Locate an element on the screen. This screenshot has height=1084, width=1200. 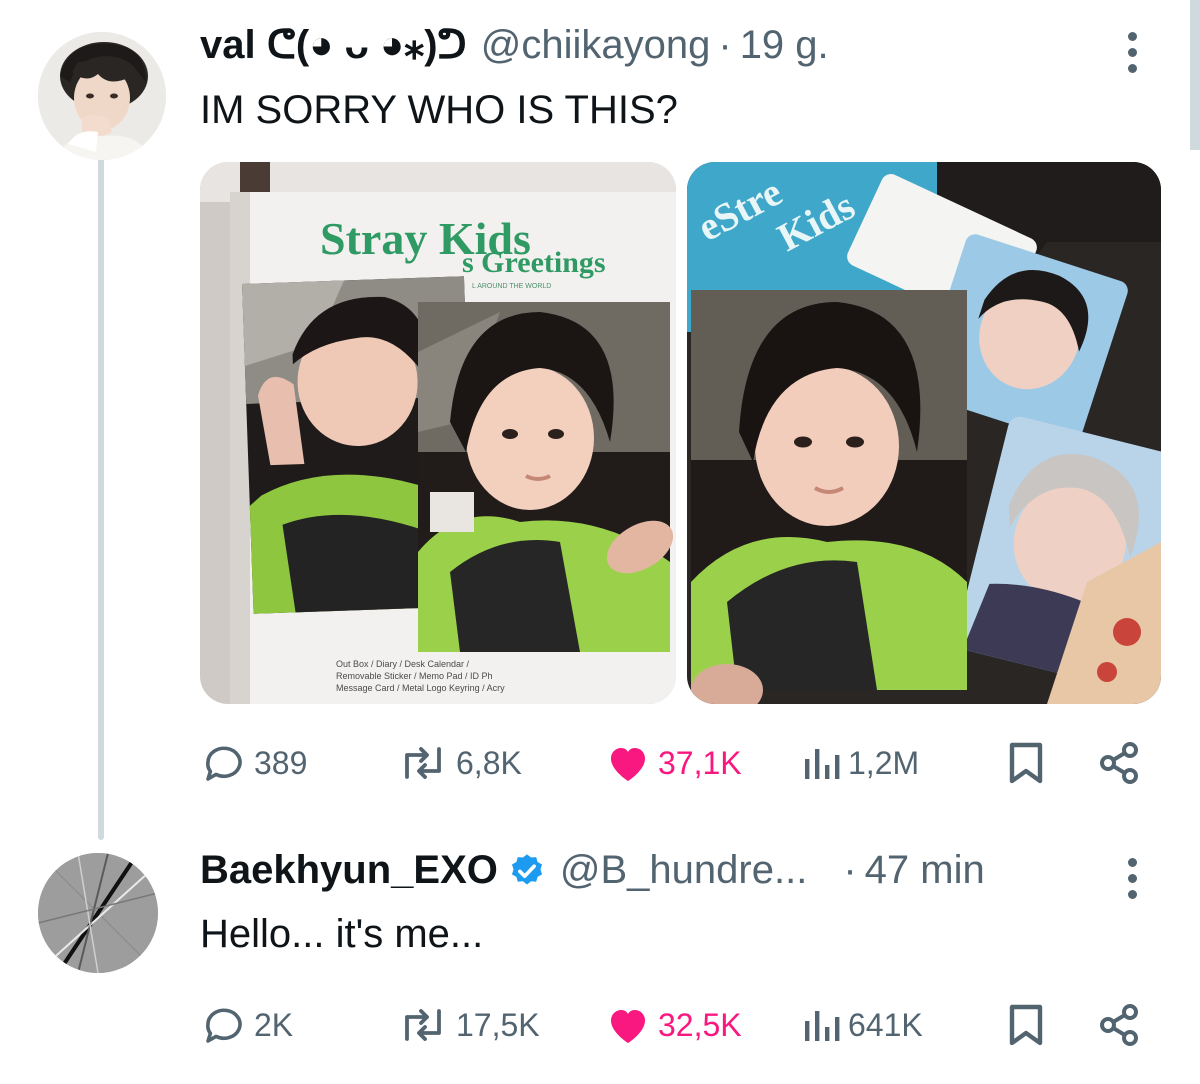
view-count: 1,2M is located at coordinates (884, 762).